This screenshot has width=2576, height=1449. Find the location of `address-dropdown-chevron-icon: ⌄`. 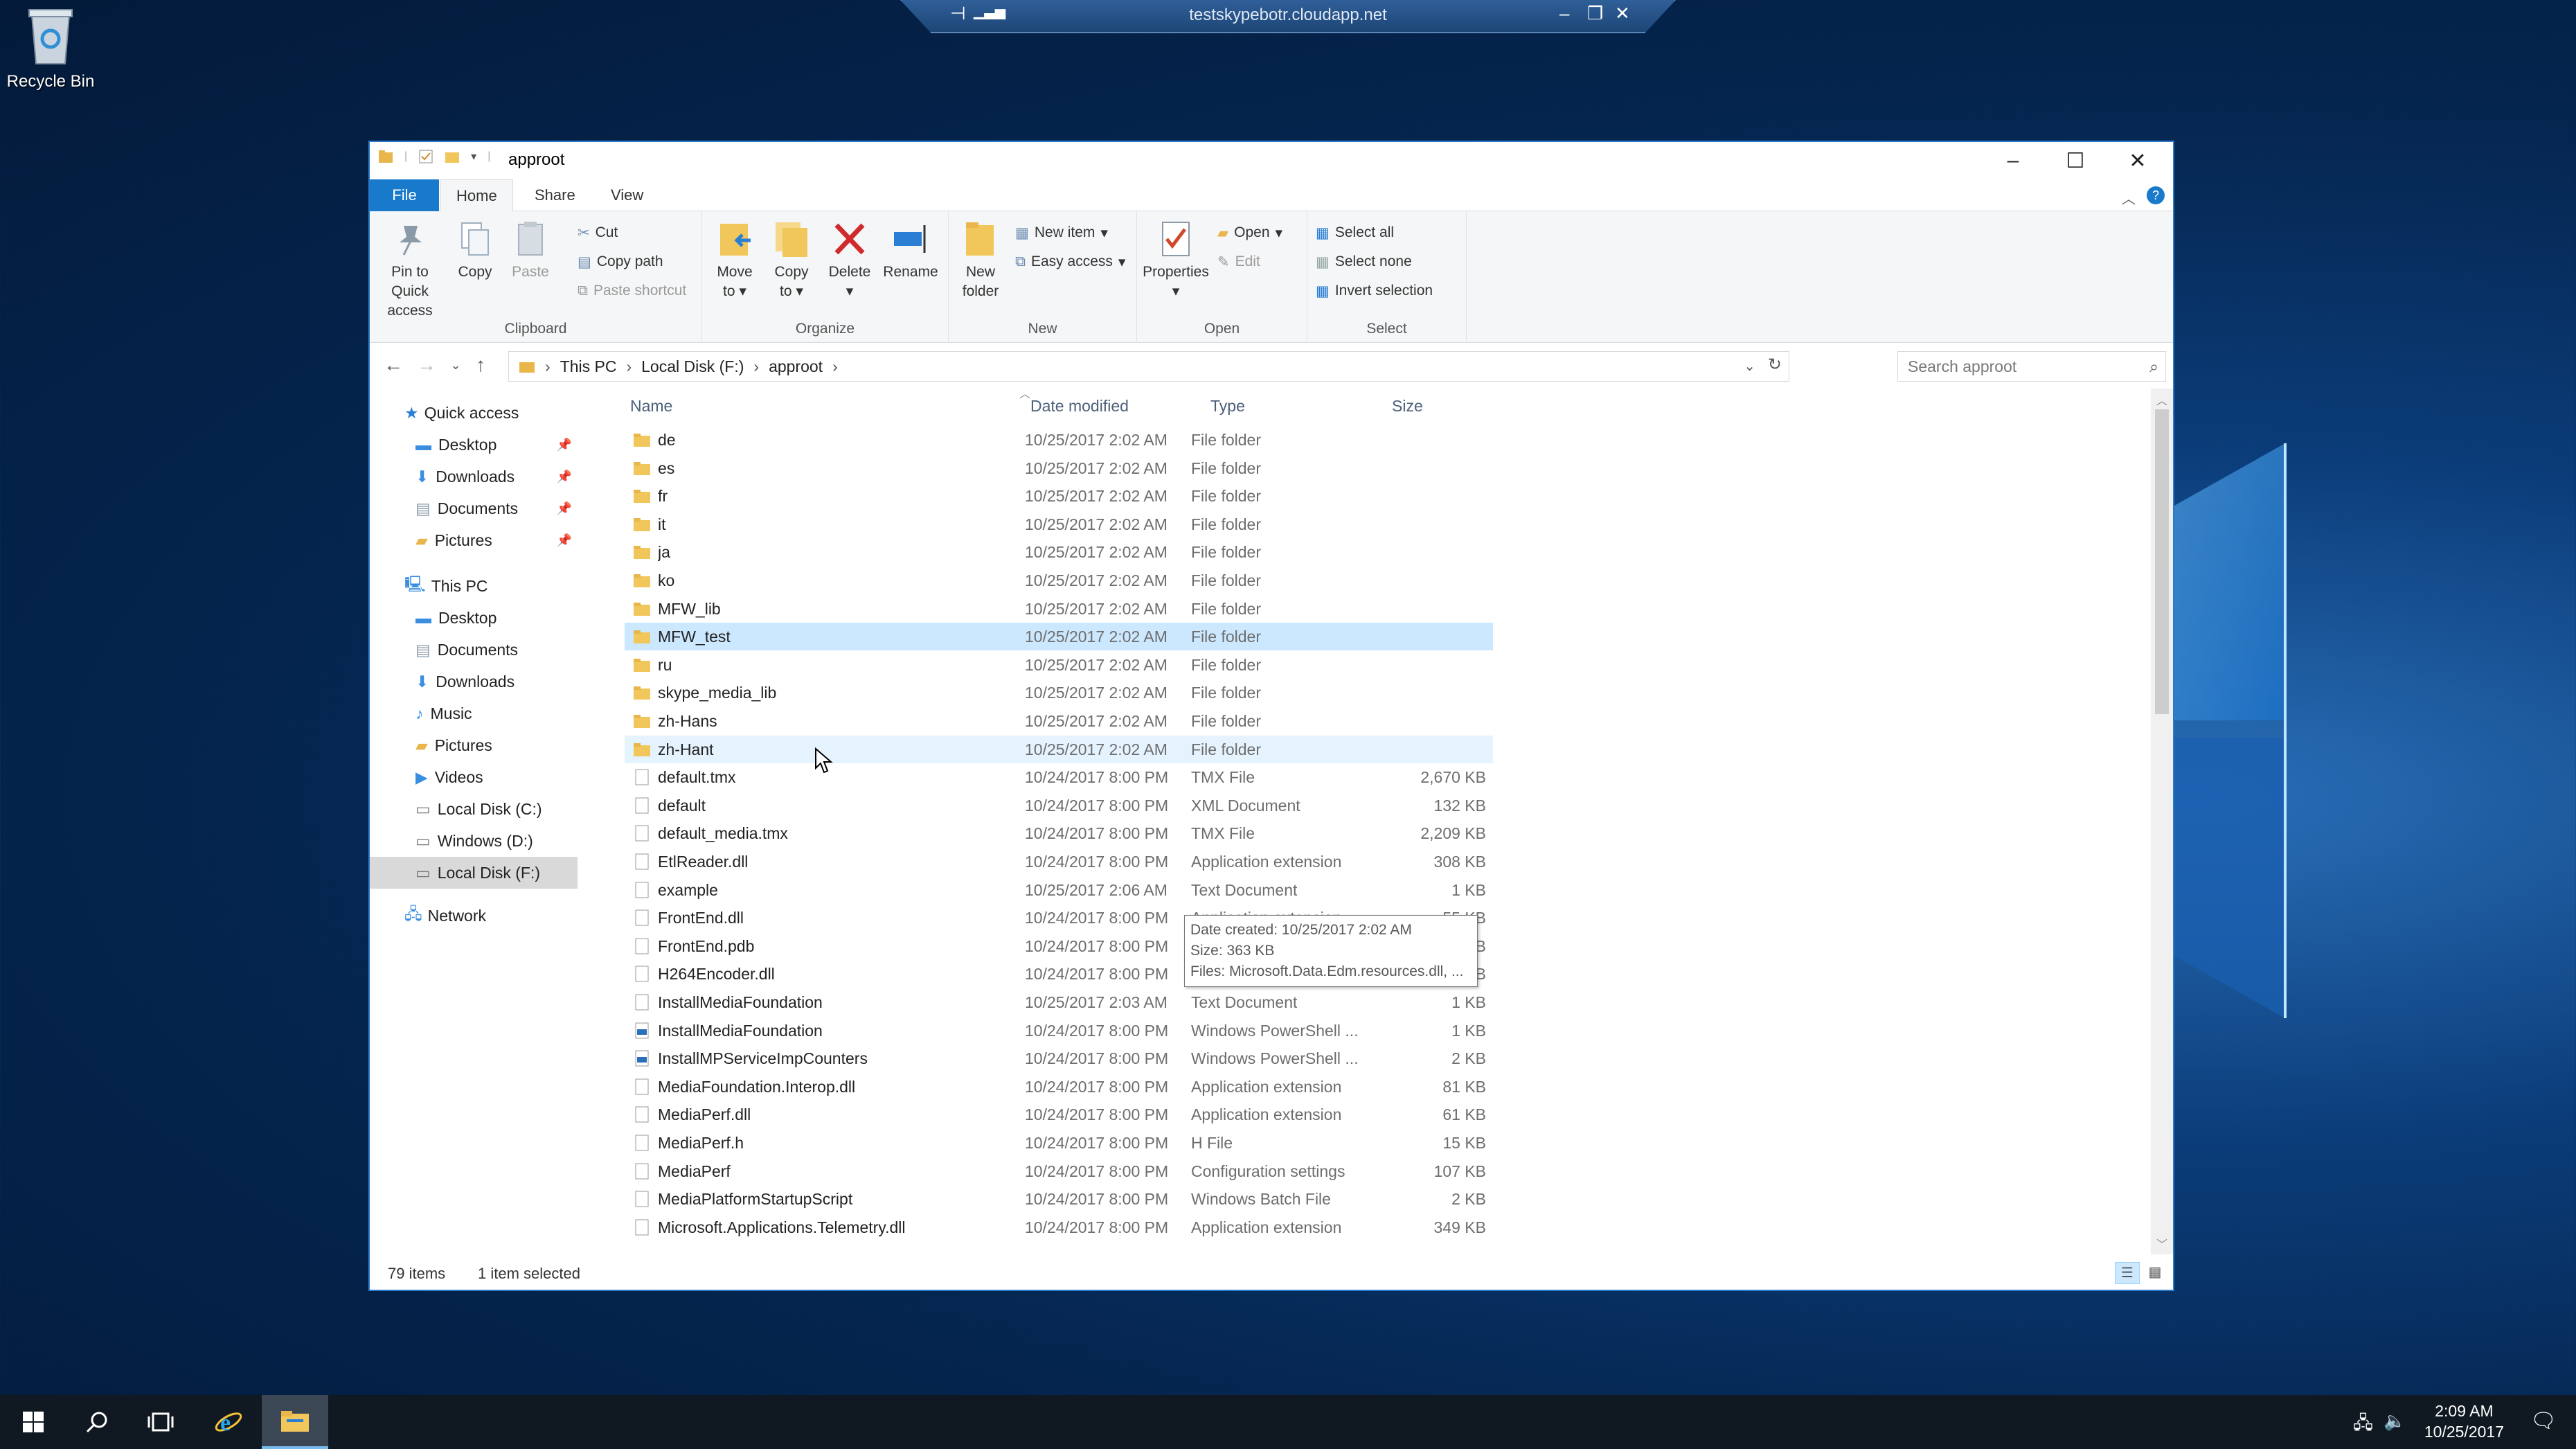

address-dropdown-chevron-icon: ⌄ is located at coordinates (1750, 366).